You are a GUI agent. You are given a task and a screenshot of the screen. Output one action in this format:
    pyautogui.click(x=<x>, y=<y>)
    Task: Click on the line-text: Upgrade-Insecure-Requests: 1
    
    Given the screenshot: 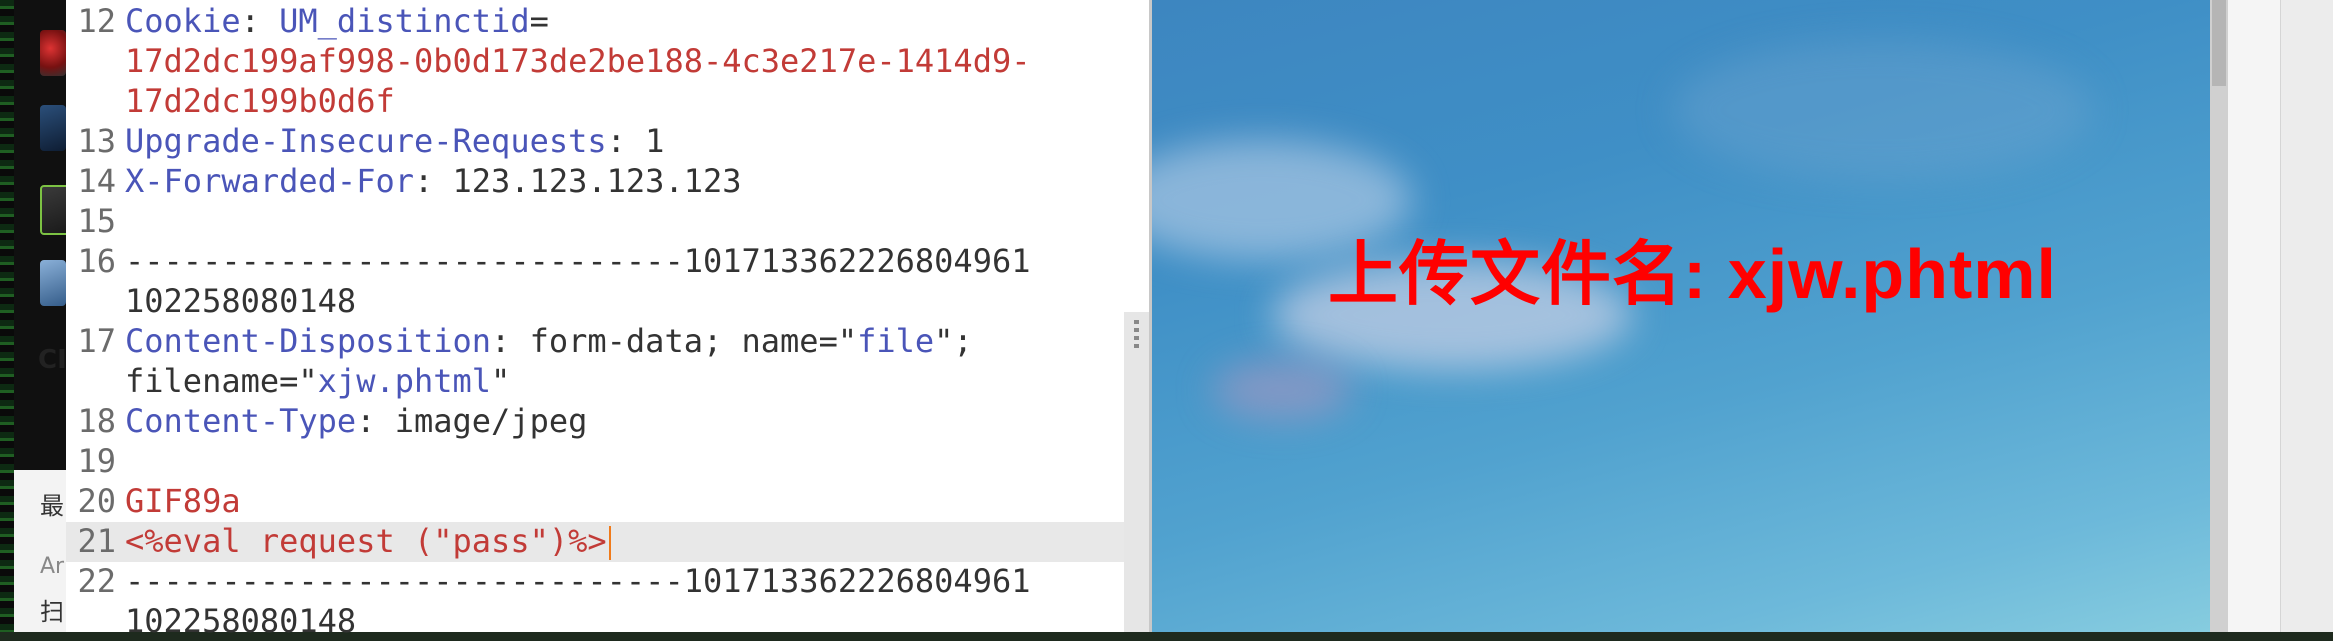 What is the action you would take?
    pyautogui.click(x=394, y=141)
    